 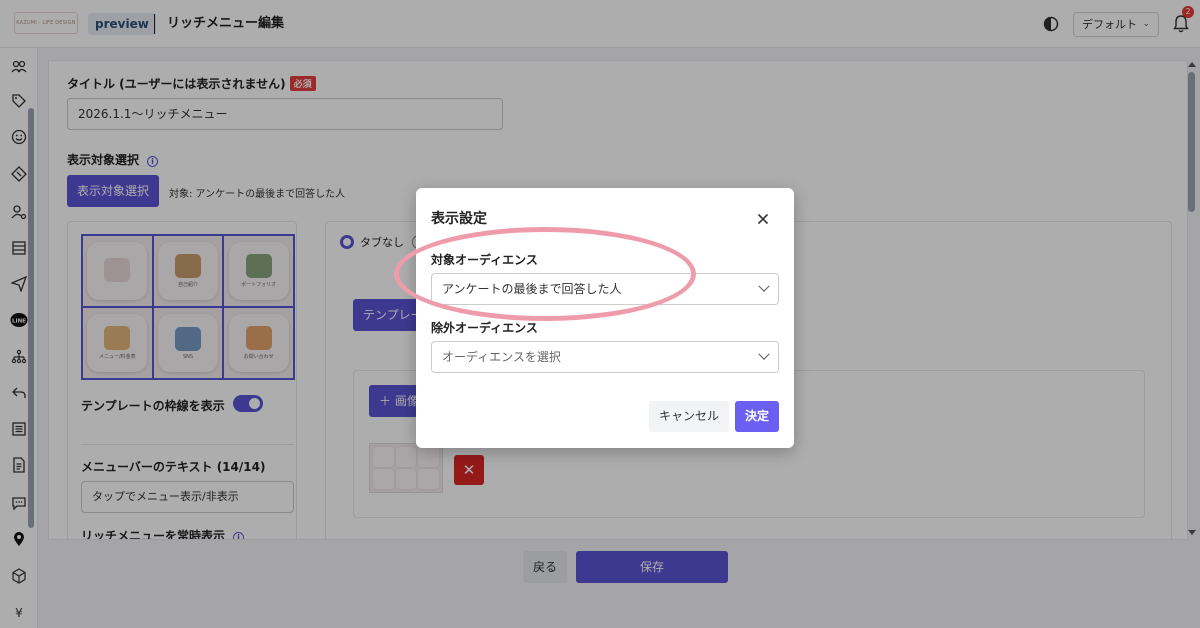 I want to click on target-audience-label: 対象オーディエンス, so click(x=484, y=260).